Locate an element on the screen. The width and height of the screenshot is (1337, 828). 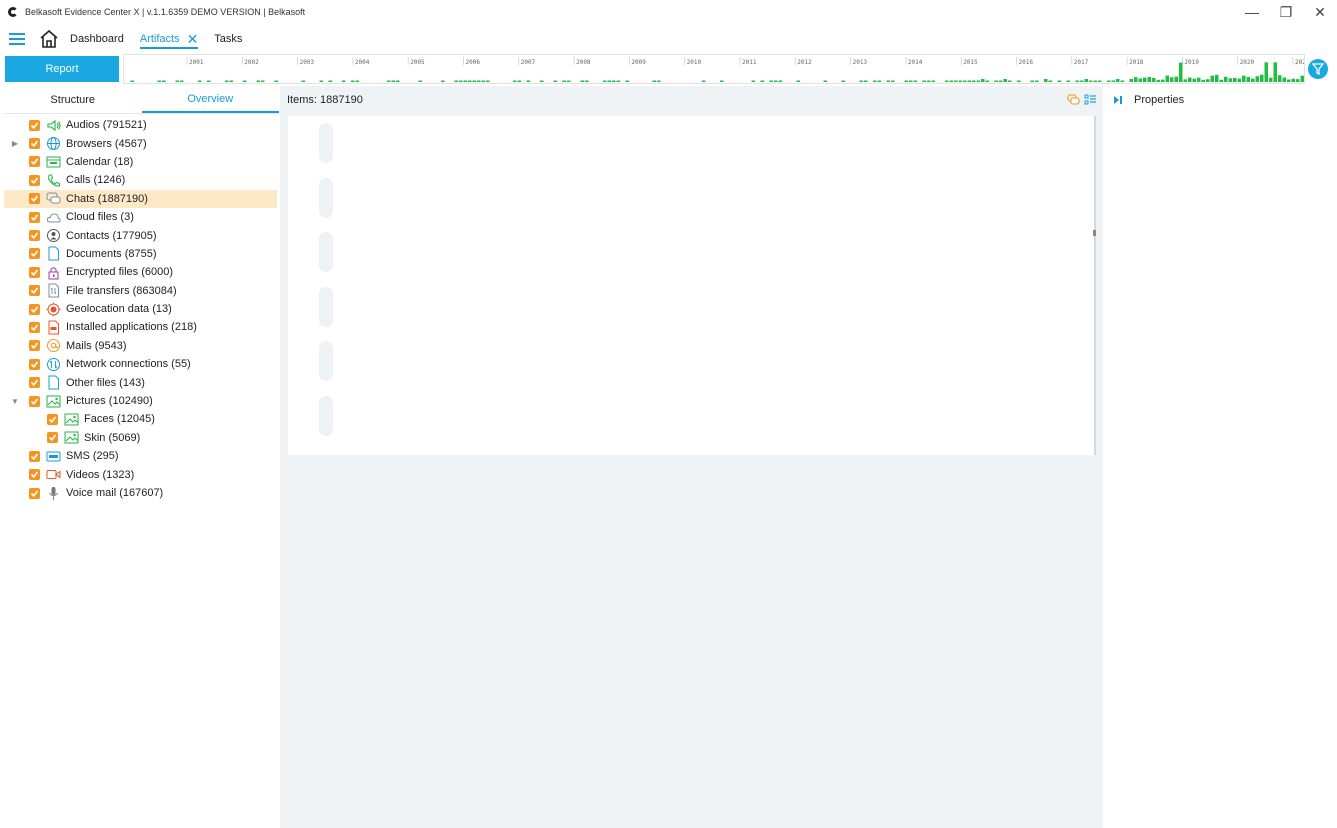
timeline-year-label: 2007 is located at coordinates (528, 62).